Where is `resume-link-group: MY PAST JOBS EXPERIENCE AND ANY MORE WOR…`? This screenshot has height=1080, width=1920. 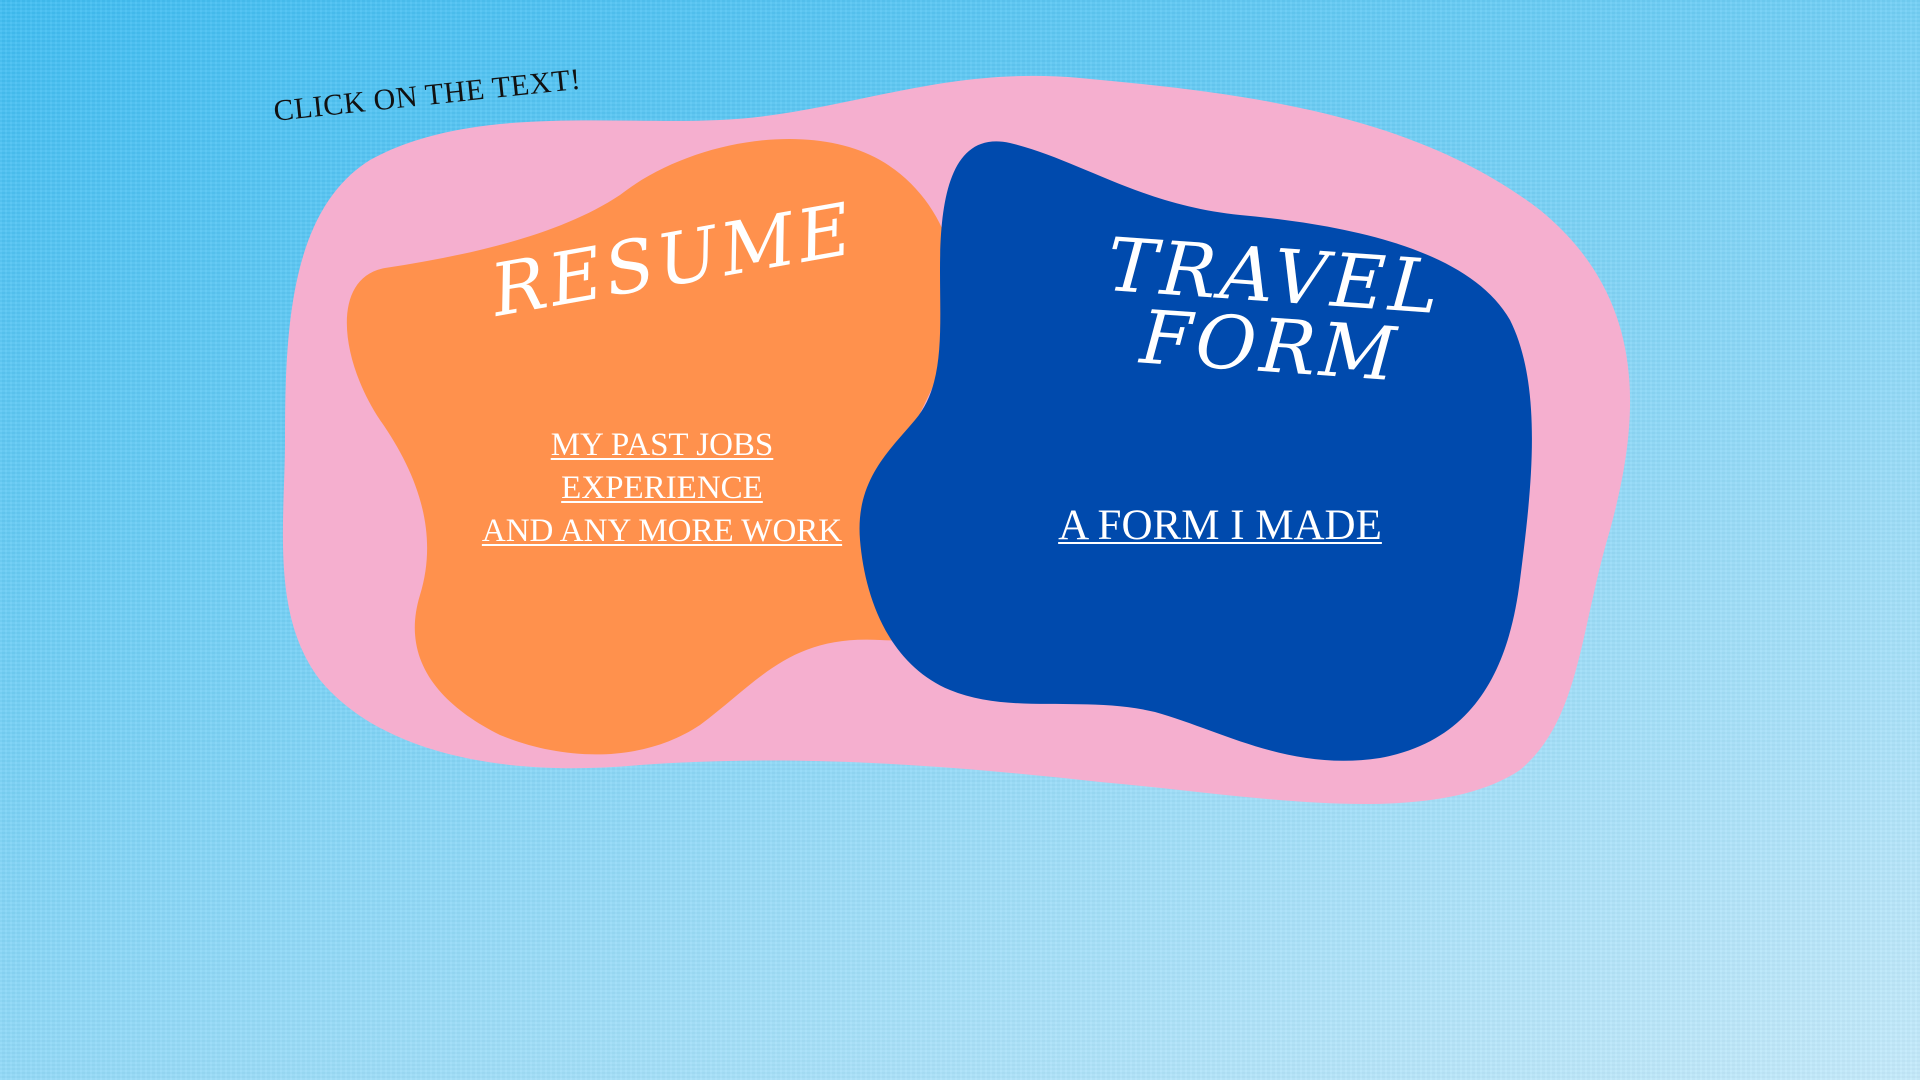 resume-link-group: MY PAST JOBS EXPERIENCE AND ANY MORE WOR… is located at coordinates (662, 488).